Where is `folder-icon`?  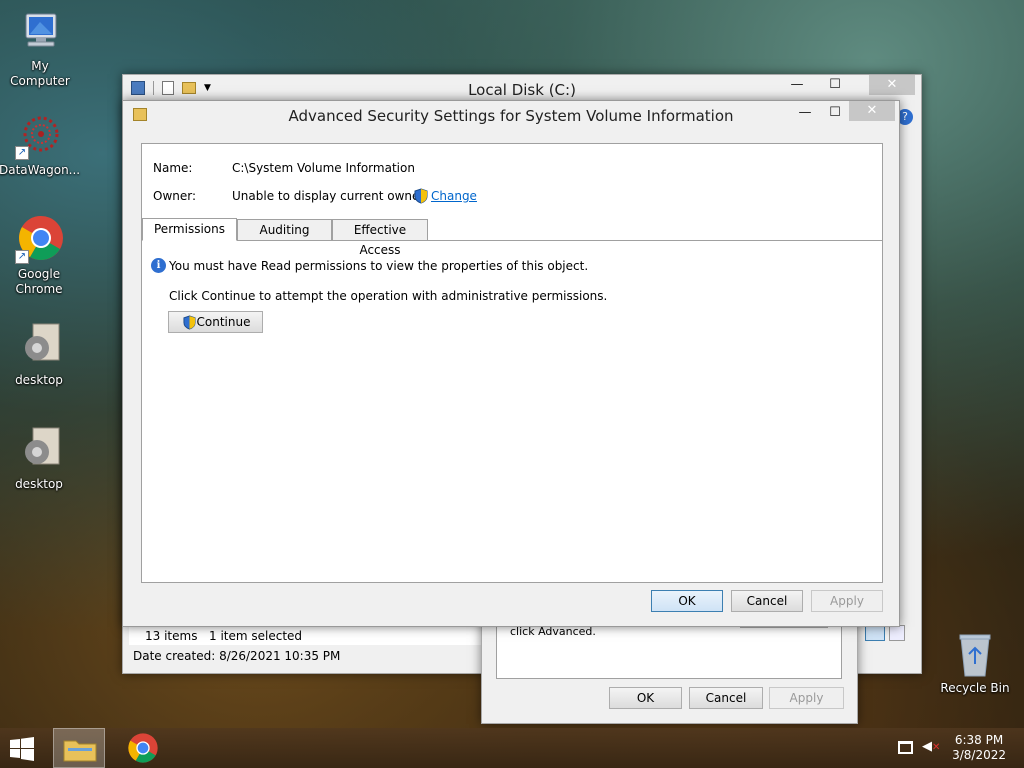
folder-icon is located at coordinates (80, 751).